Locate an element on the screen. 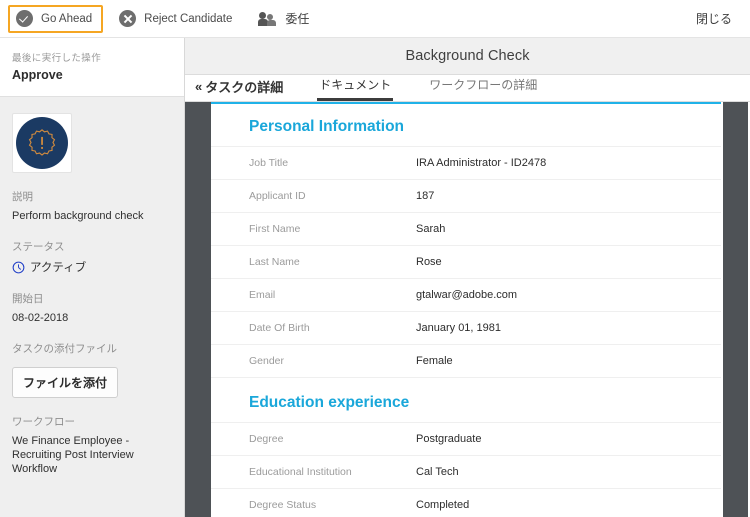 The height and width of the screenshot is (517, 750). avatar-circle is located at coordinates (42, 143).